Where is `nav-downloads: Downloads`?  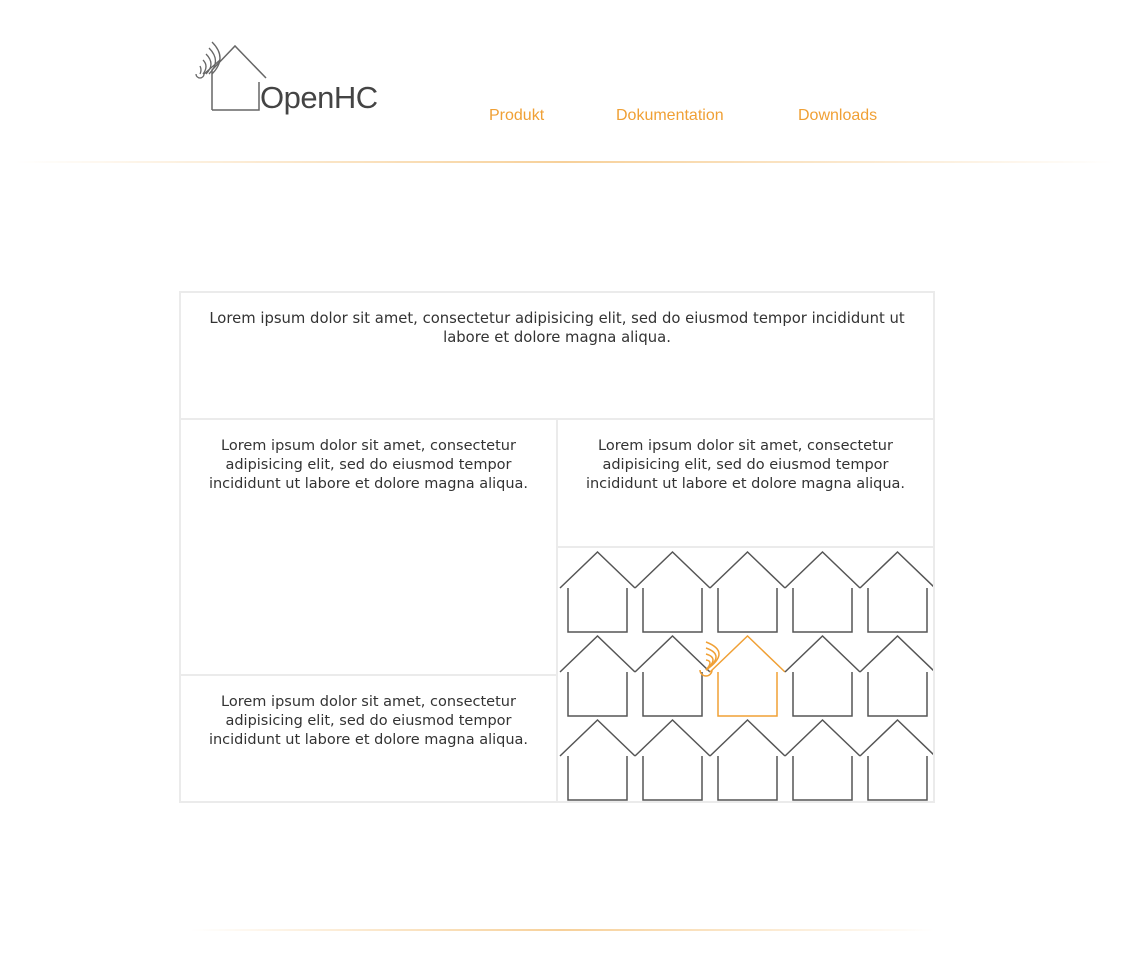
nav-downloads: Downloads is located at coordinates (837, 116).